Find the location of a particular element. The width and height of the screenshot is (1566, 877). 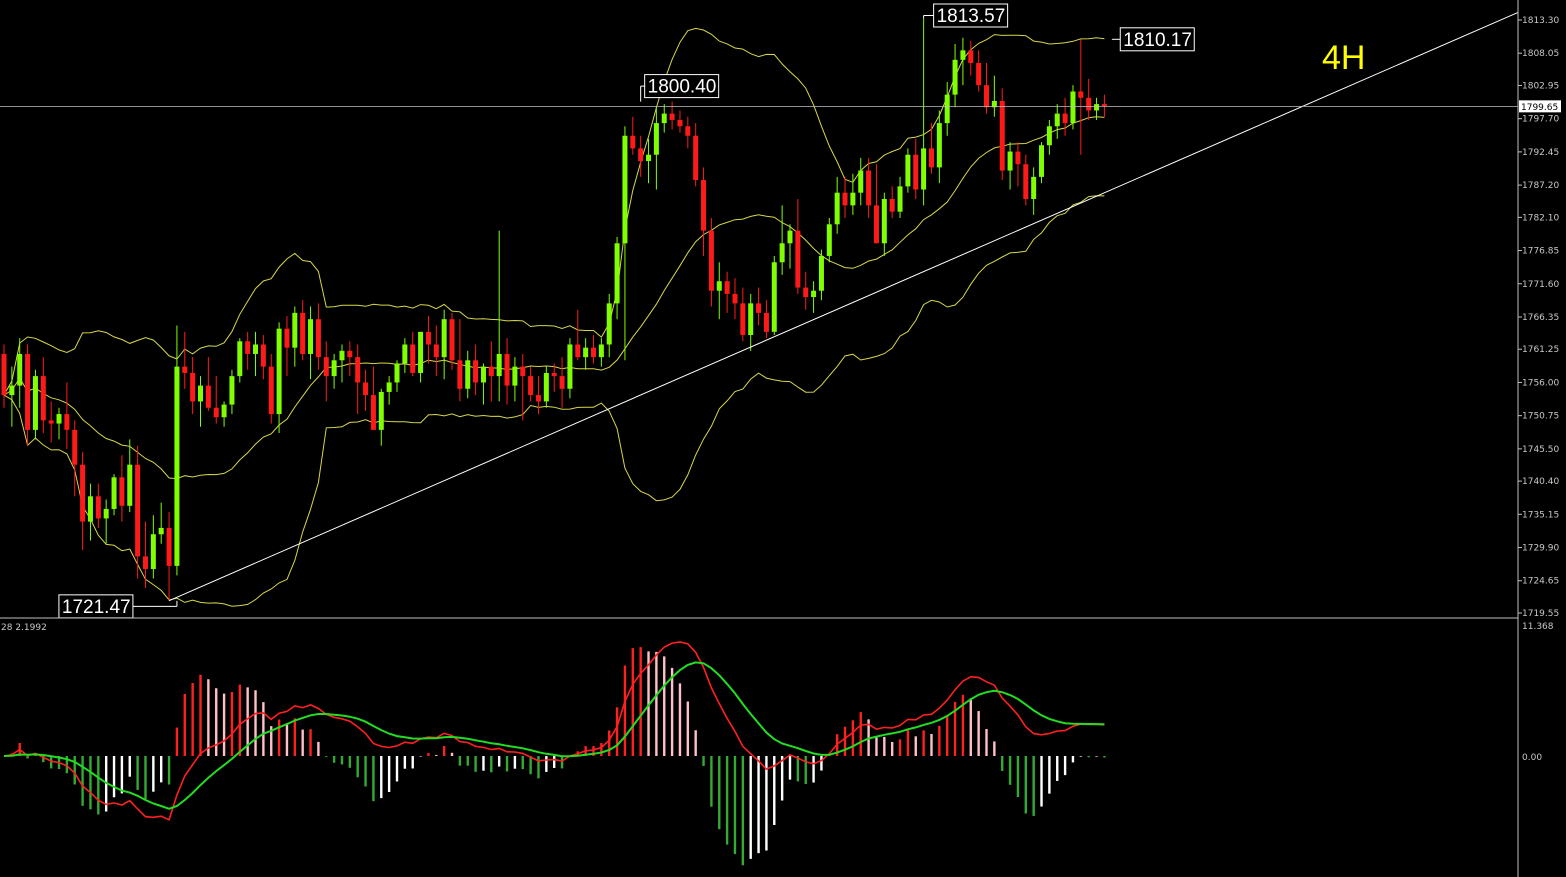

timeframe-label: 4H is located at coordinates (1343, 58).